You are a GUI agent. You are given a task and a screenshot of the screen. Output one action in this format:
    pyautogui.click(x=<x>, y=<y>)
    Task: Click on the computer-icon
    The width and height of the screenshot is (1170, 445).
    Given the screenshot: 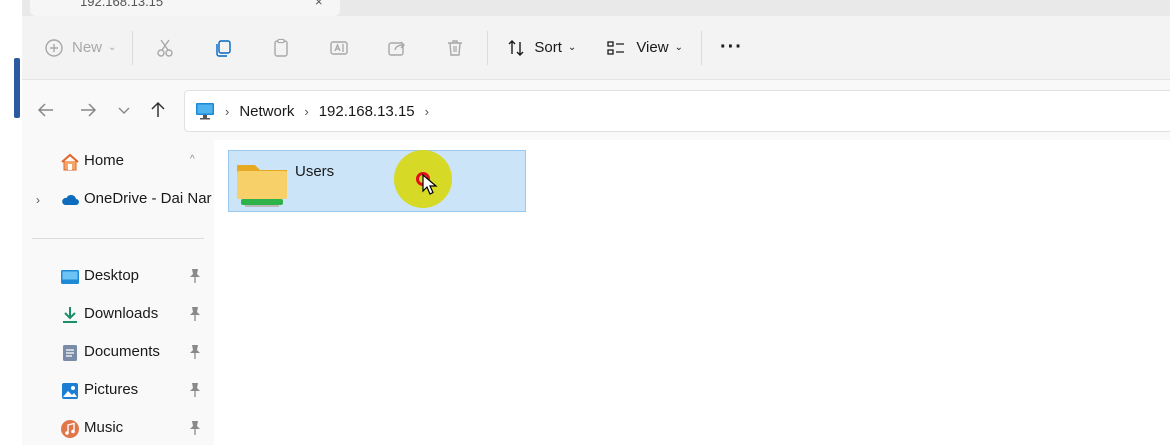 What is the action you would take?
    pyautogui.click(x=205, y=111)
    